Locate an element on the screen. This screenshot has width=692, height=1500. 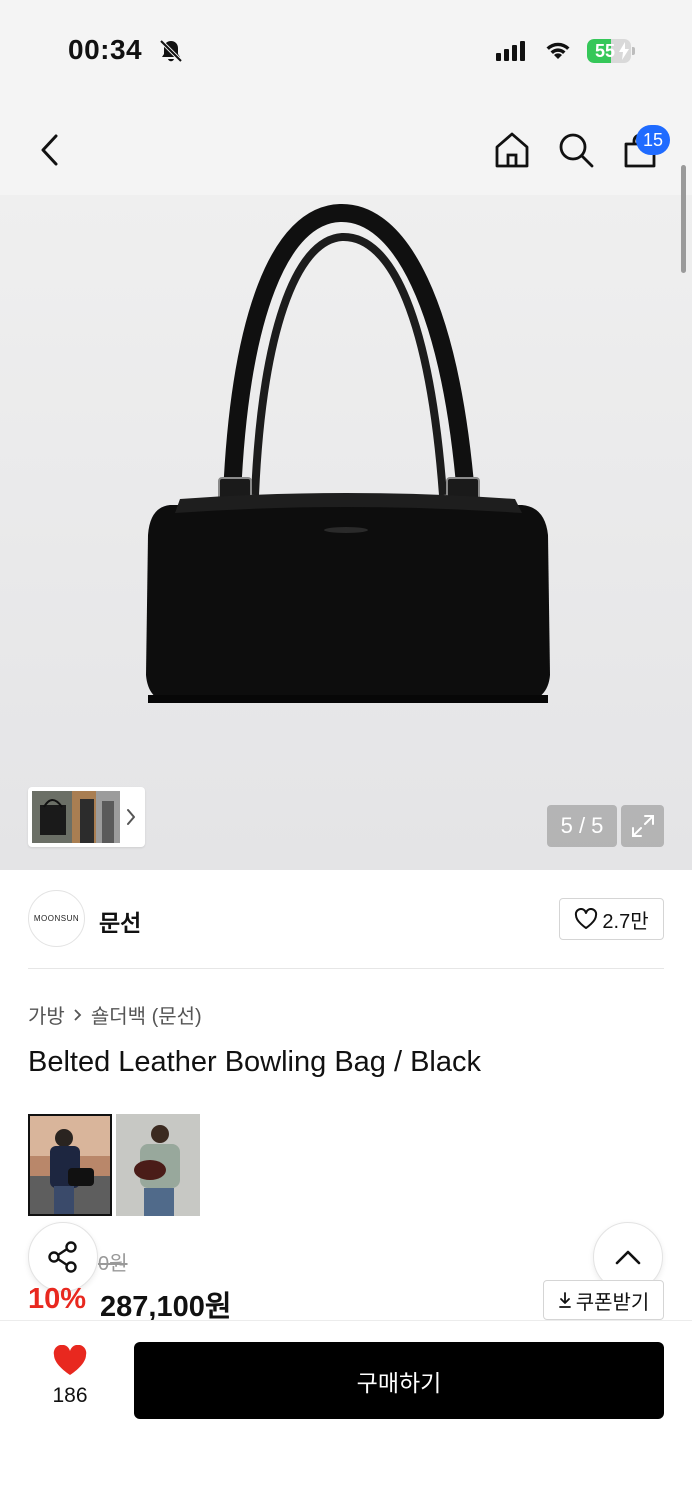
brand-like-button: 2.7만 is located at coordinates (611, 919).